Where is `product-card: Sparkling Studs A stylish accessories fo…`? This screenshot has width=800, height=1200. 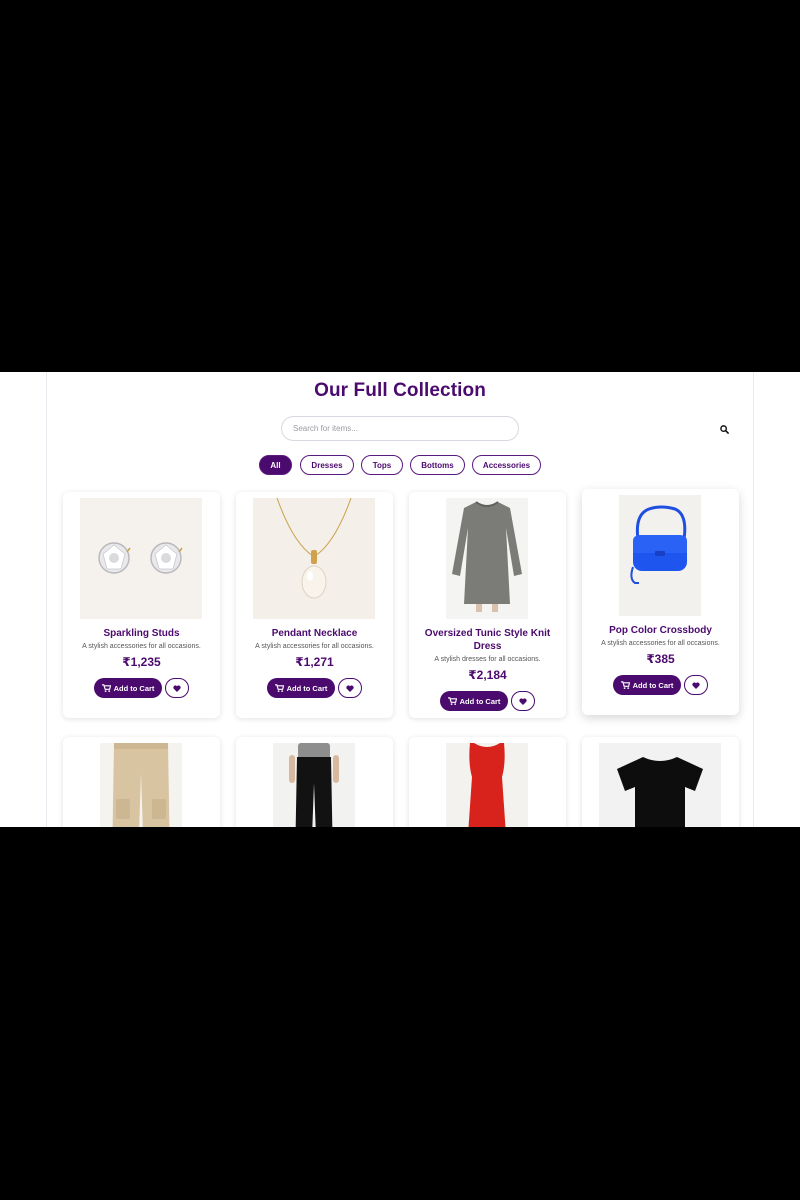
product-card: Sparkling Studs A stylish accessories fo… is located at coordinates (141, 605).